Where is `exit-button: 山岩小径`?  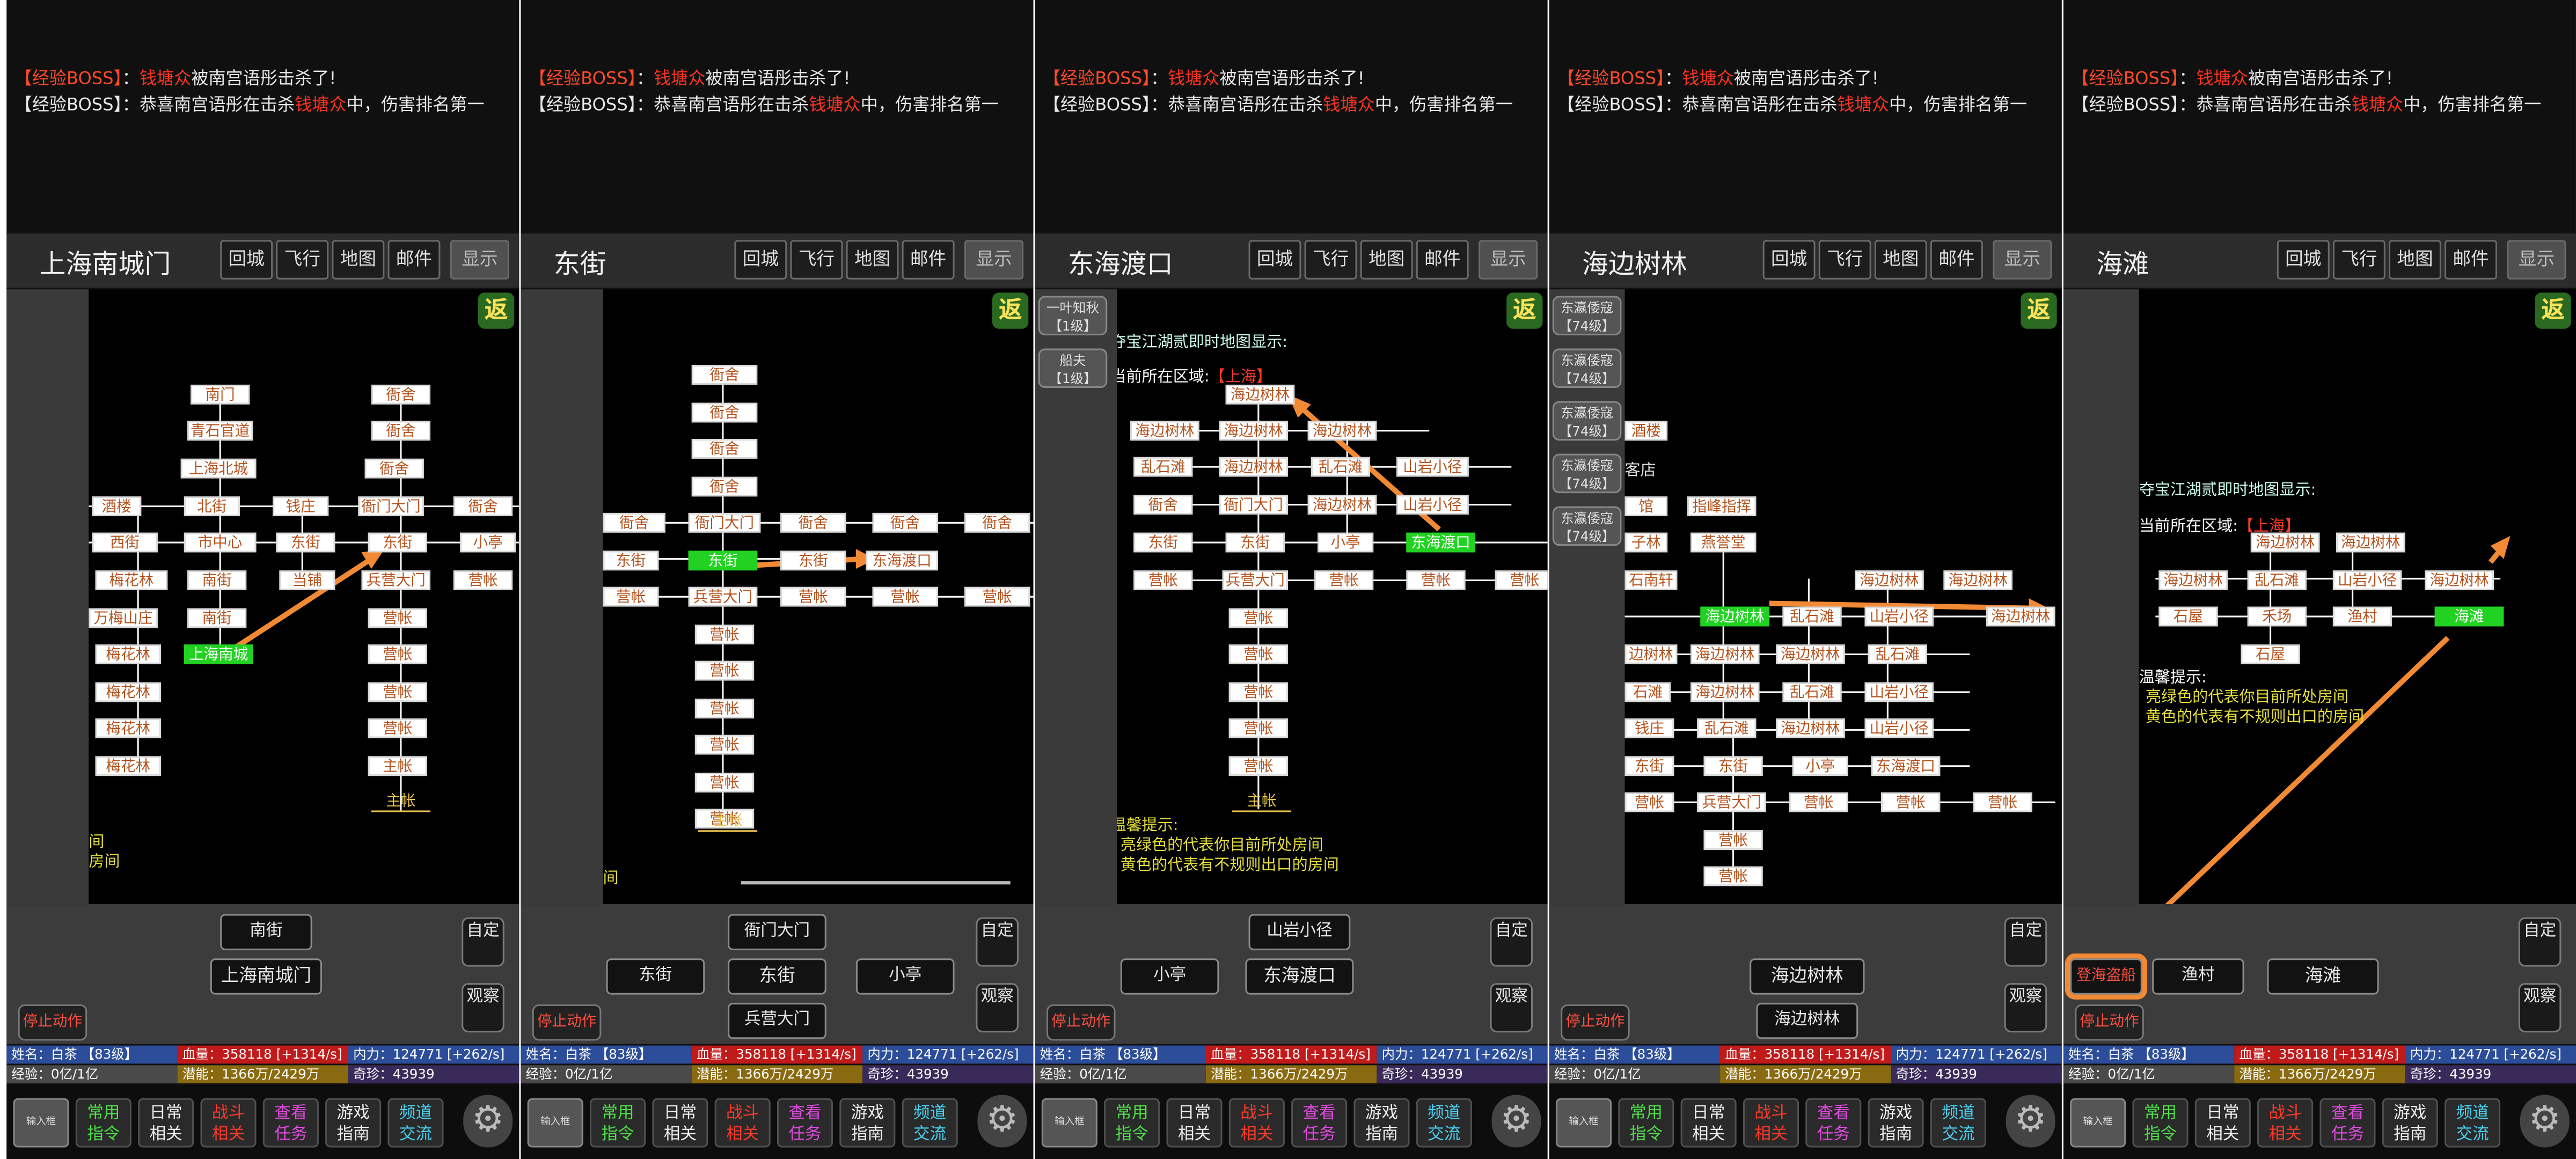 exit-button: 山岩小径 is located at coordinates (1299, 932).